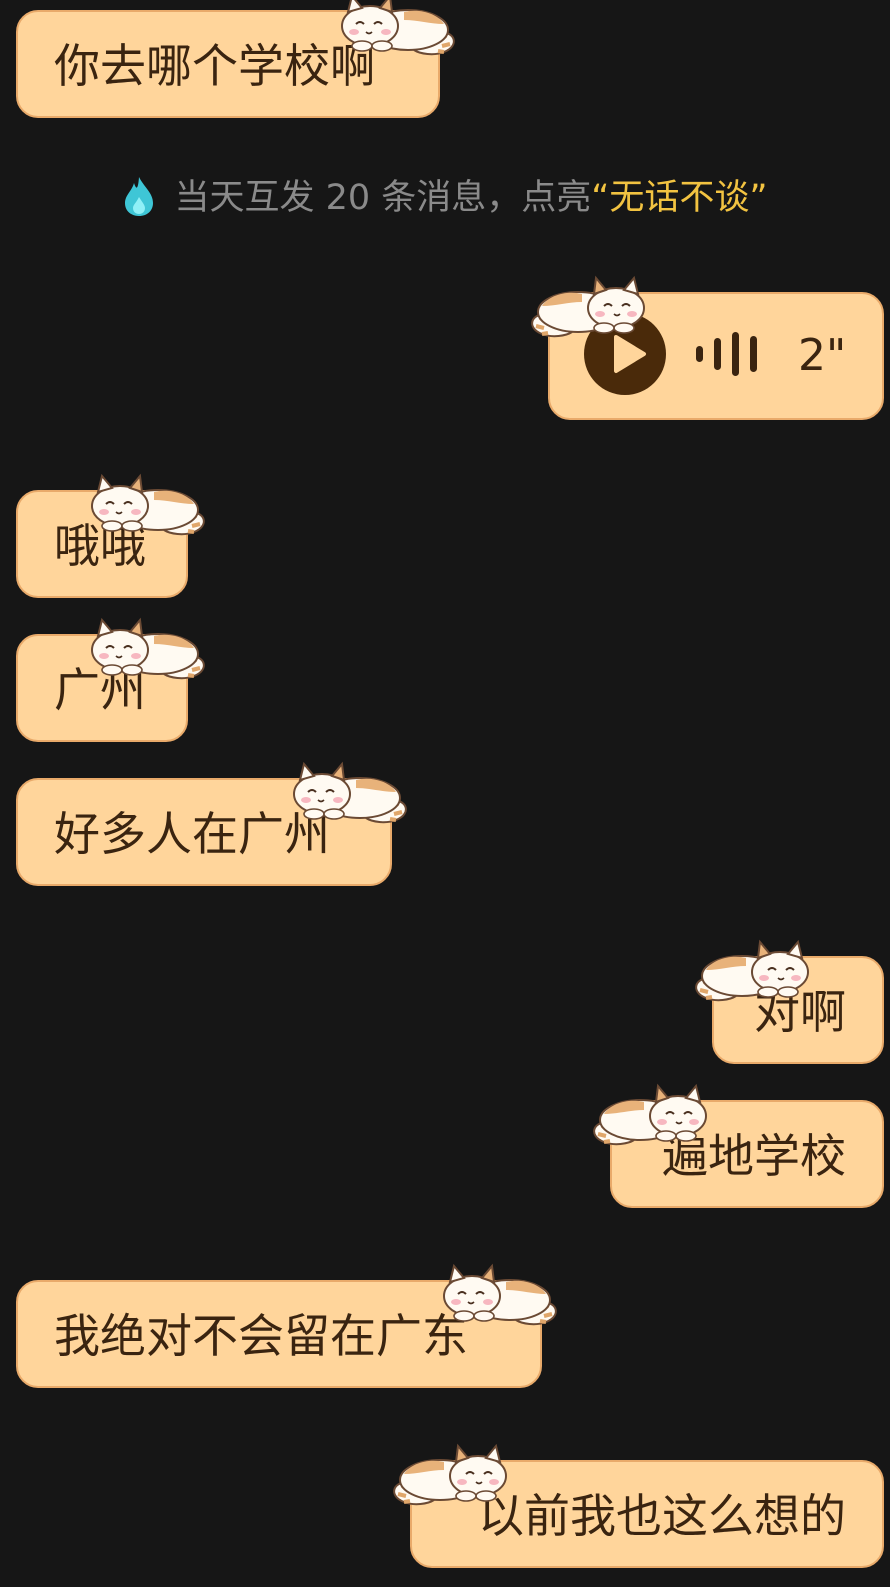 This screenshot has width=890, height=1587. I want to click on message-text: 我绝对不会留在广东, so click(261, 1336).